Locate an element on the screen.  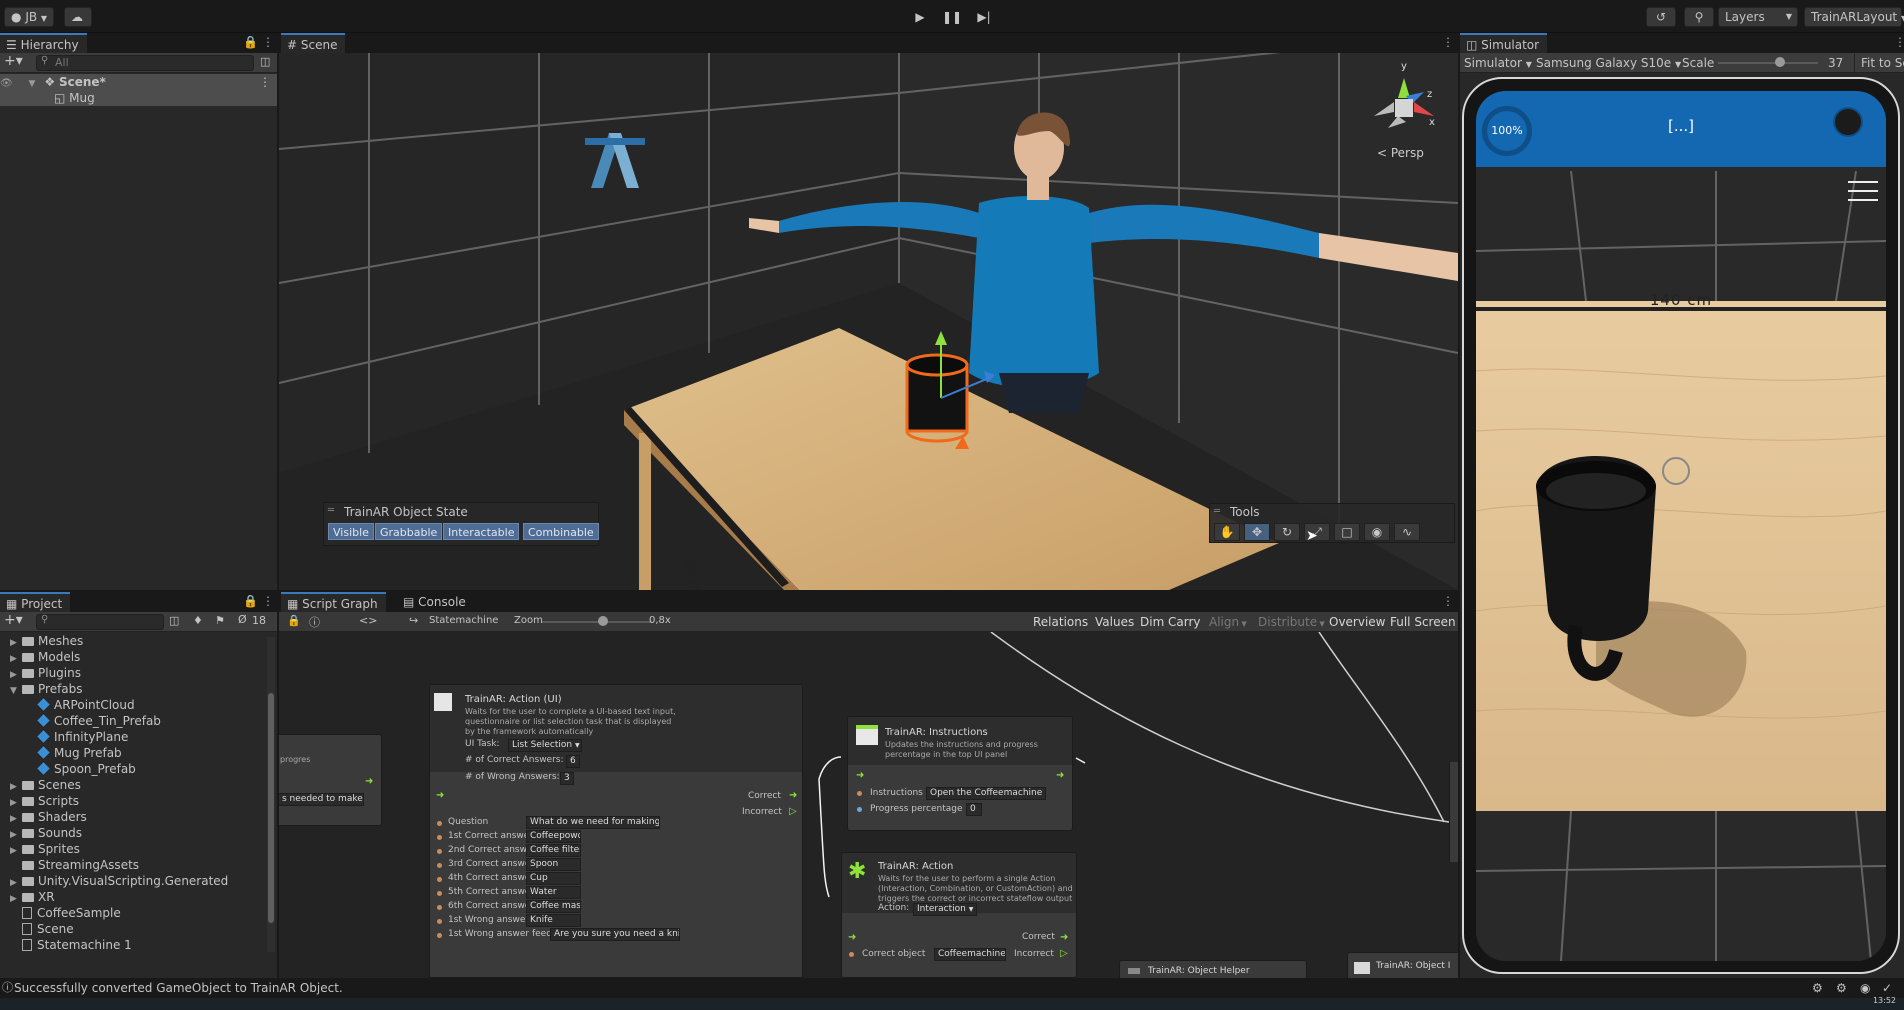
combinable-toggle: Combinable is located at coordinates (561, 531).